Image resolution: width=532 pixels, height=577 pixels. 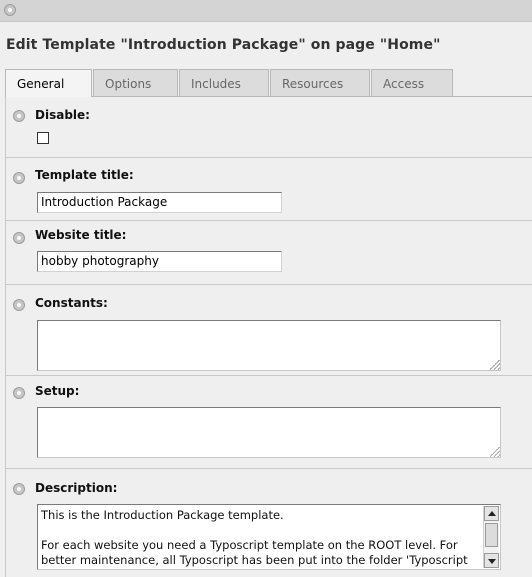 What do you see at coordinates (43, 138) in the screenshot?
I see `disable-checkbox` at bounding box center [43, 138].